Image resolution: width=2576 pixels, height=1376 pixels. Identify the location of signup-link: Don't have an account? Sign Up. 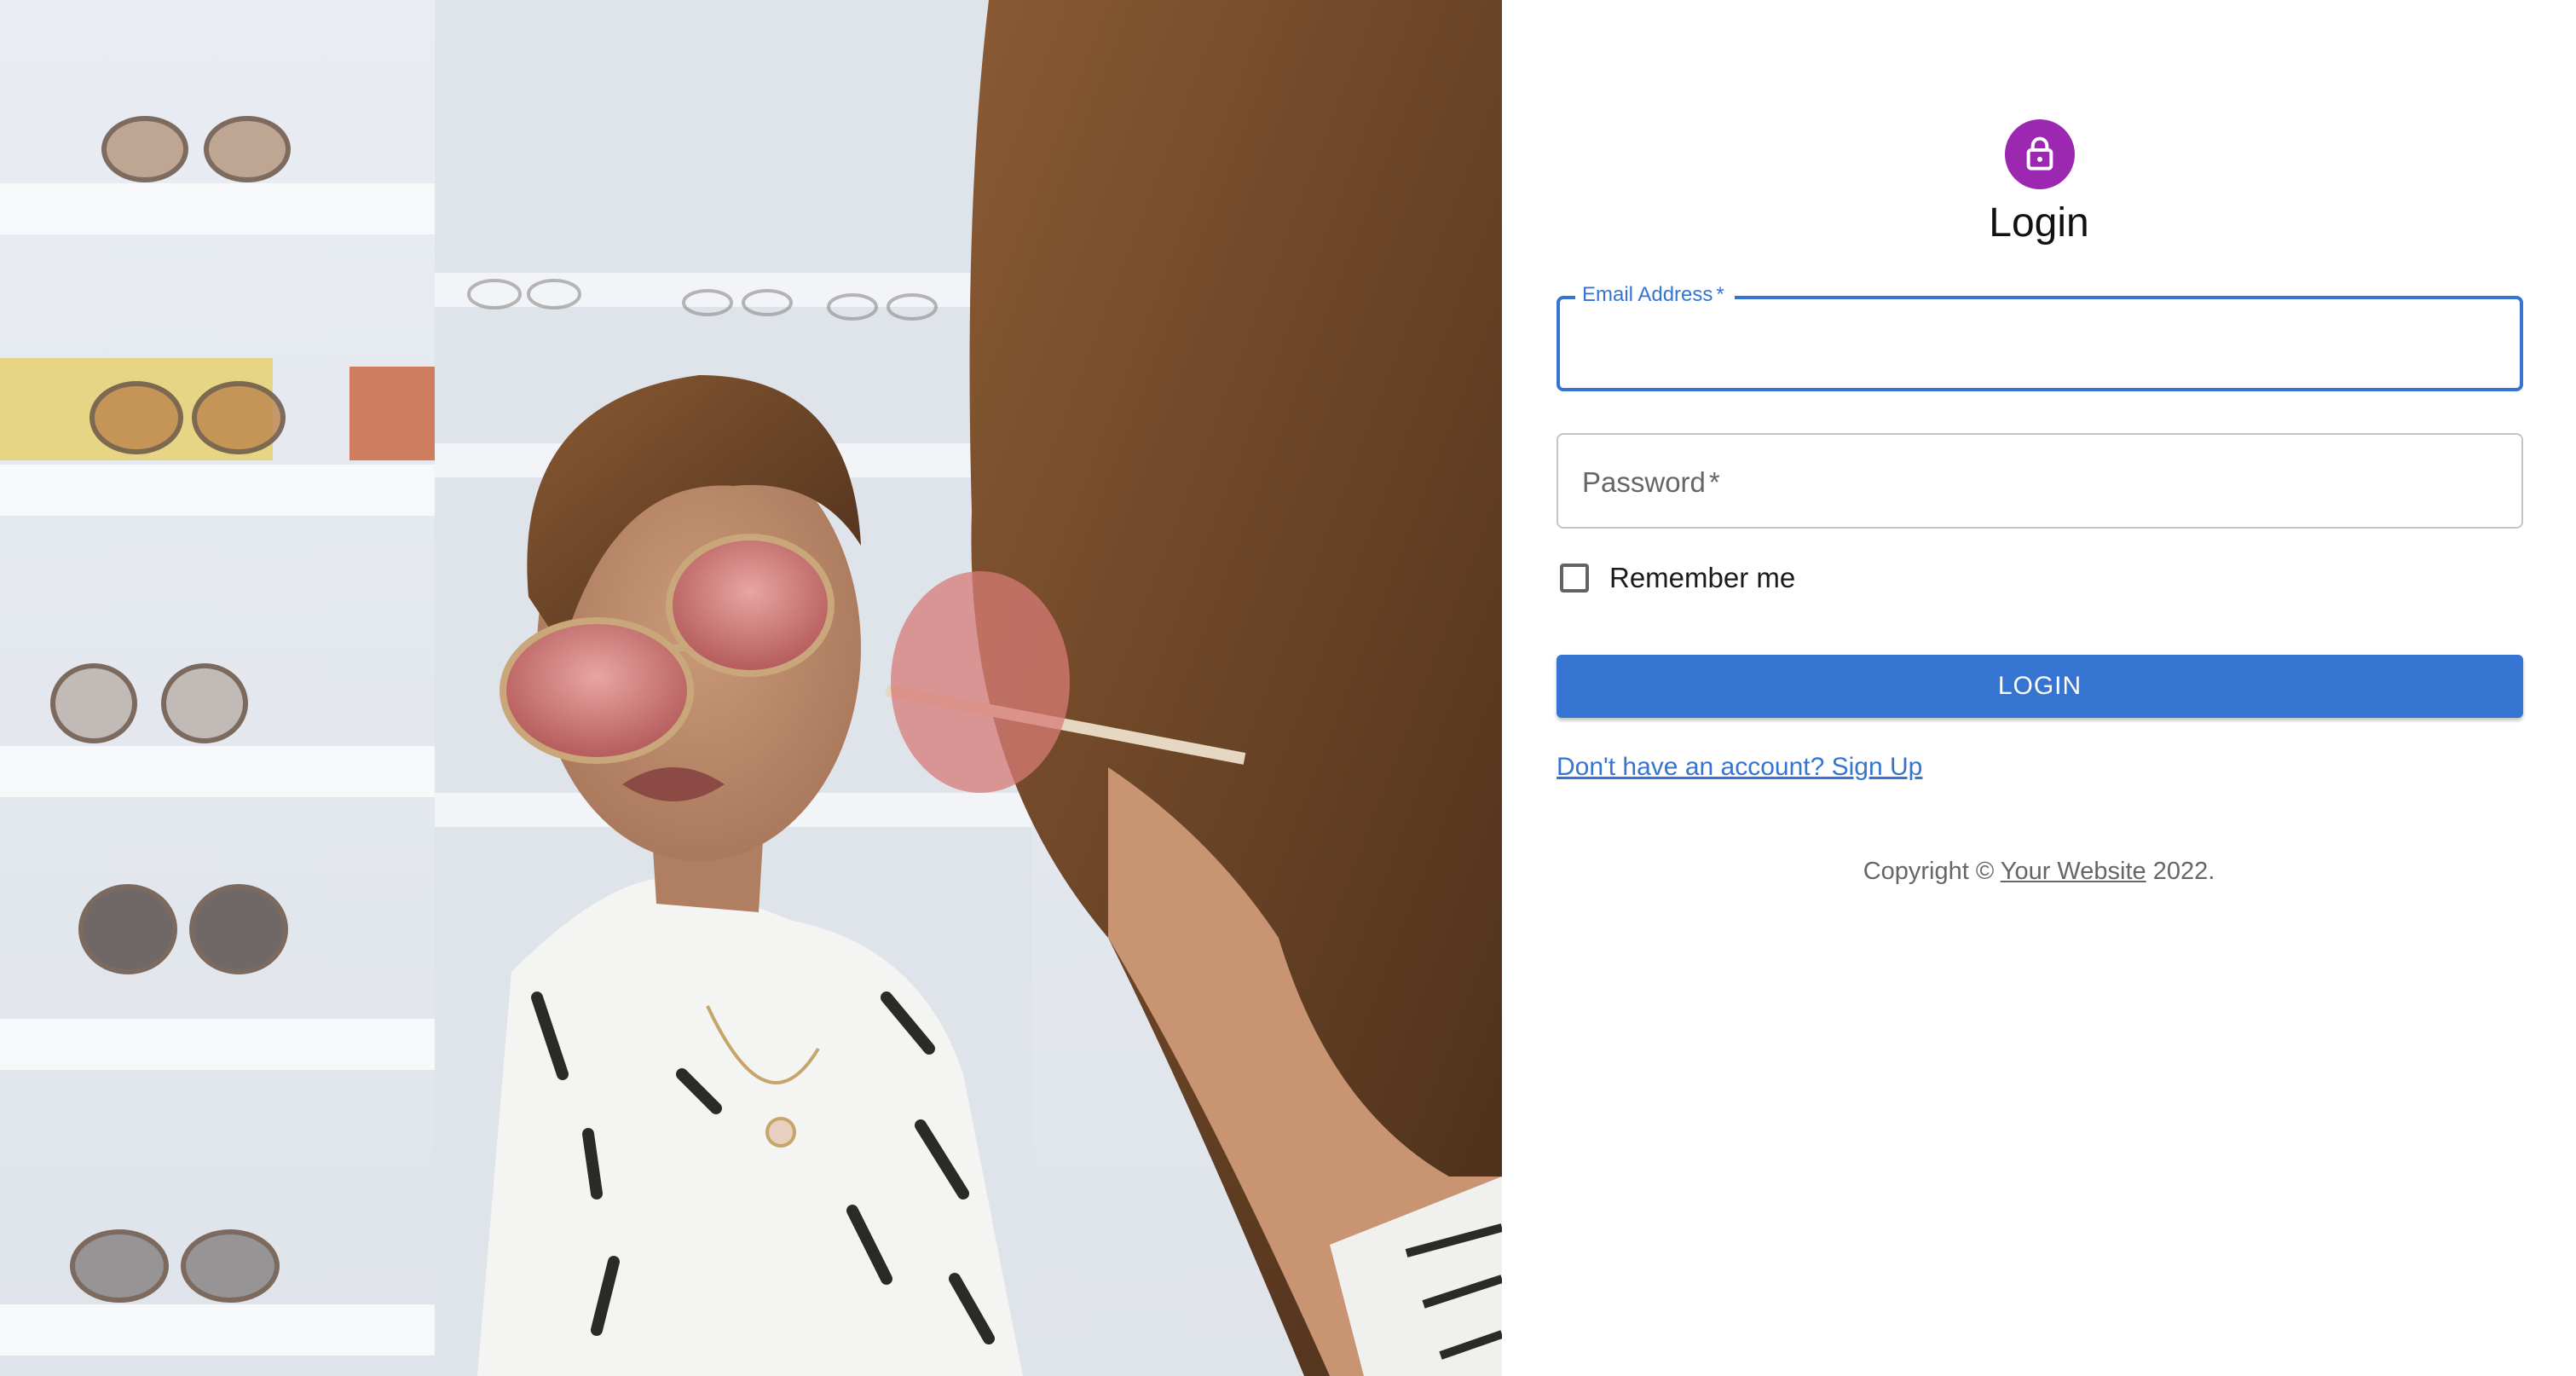
(1739, 767).